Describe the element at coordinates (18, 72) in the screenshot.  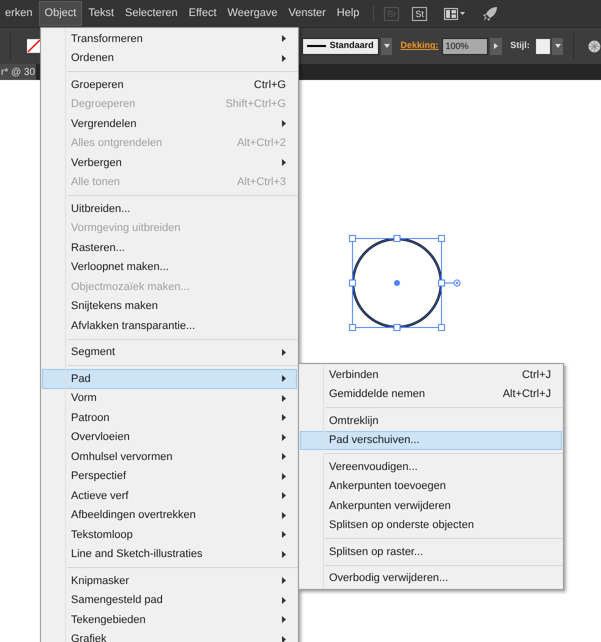
I see `document-tab: r* @ 30` at that location.